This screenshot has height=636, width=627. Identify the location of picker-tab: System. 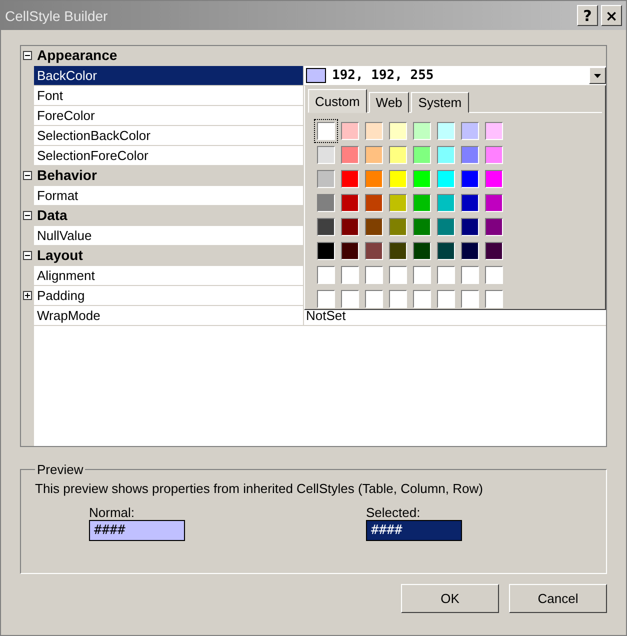
(440, 102).